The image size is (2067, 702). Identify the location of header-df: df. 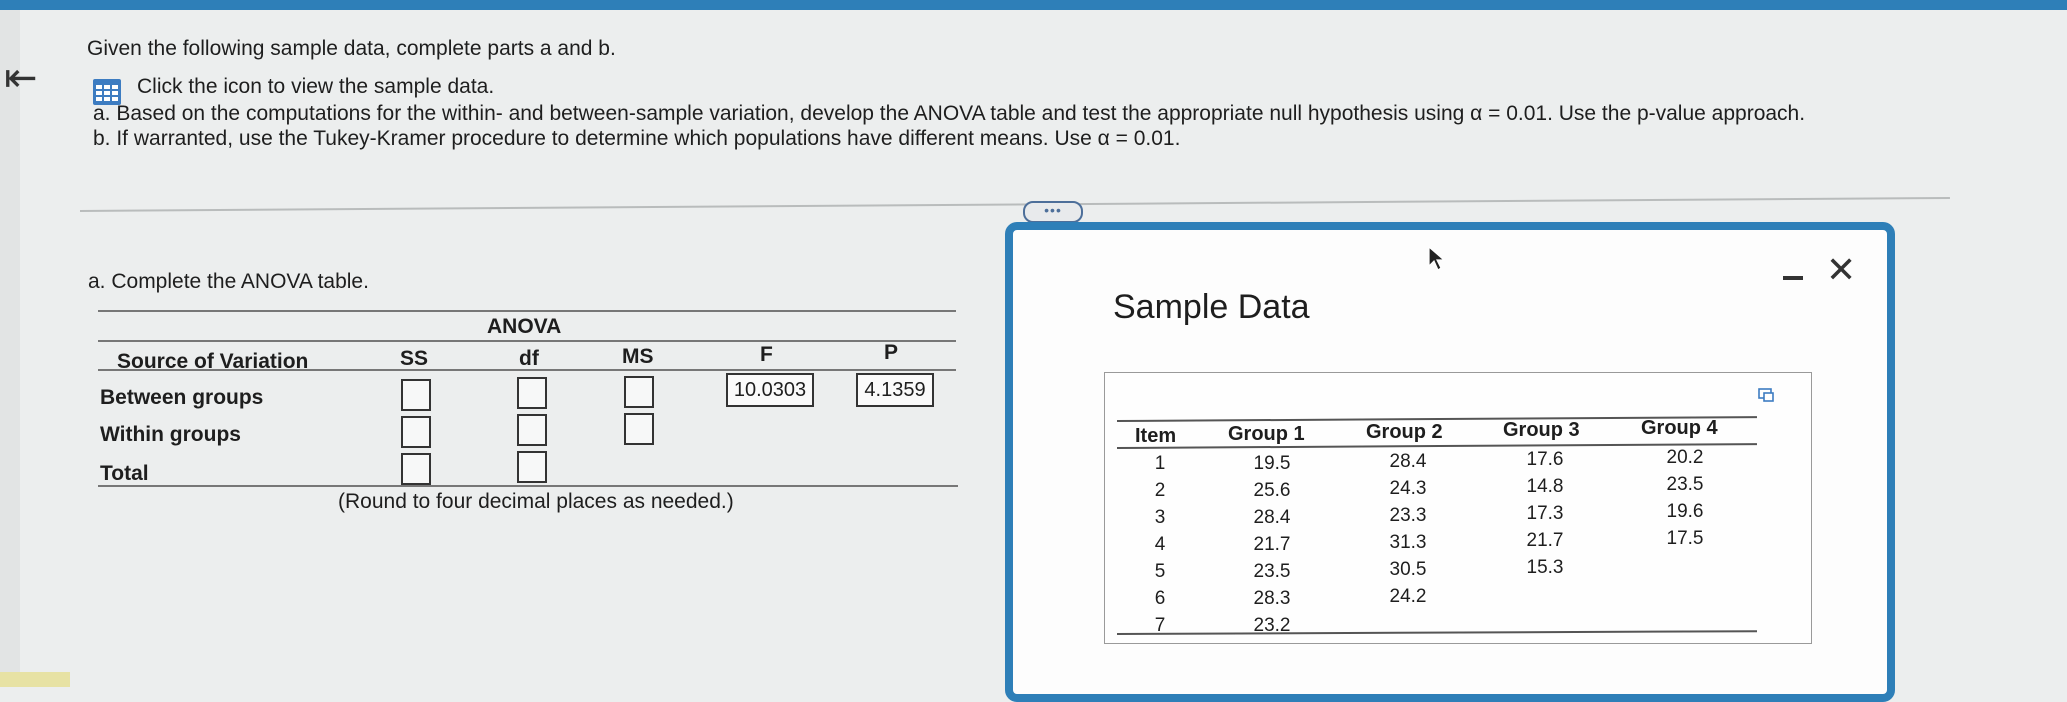
(529, 358).